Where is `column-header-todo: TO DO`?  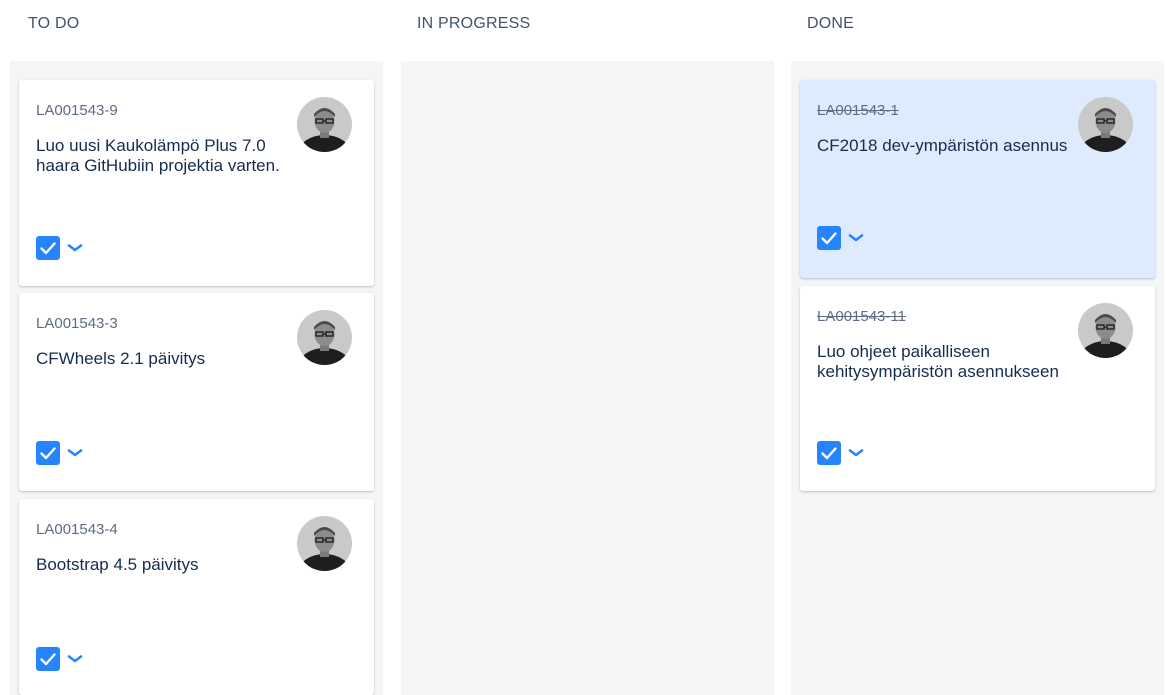 column-header-todo: TO DO is located at coordinates (54, 23).